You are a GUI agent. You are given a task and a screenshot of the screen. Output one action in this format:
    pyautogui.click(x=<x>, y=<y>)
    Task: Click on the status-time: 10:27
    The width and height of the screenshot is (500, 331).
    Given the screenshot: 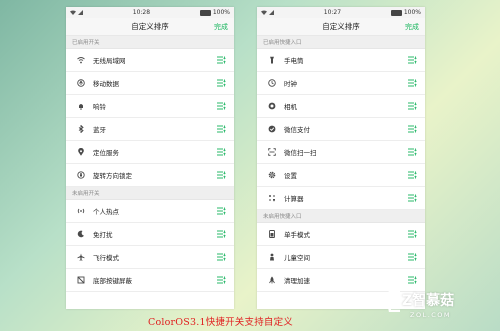 What is the action you would take?
    pyautogui.click(x=332, y=12)
    